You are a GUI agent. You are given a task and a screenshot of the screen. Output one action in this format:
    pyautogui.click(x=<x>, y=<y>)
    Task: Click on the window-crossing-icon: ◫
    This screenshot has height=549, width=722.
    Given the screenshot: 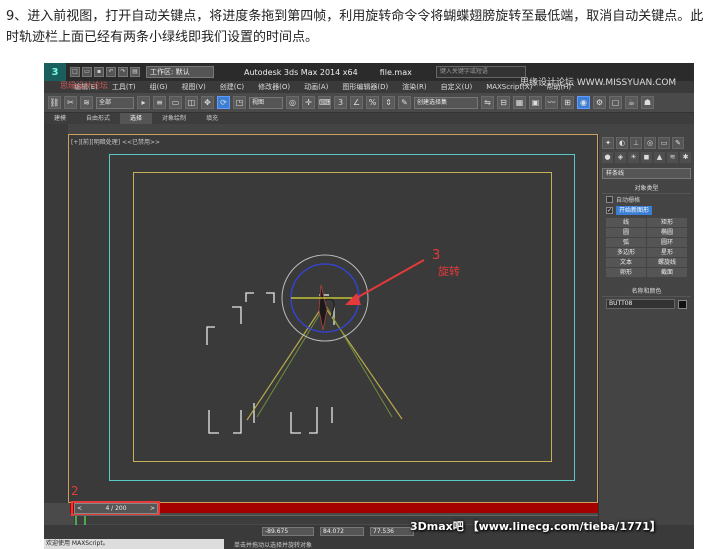 What is the action you would take?
    pyautogui.click(x=191, y=102)
    